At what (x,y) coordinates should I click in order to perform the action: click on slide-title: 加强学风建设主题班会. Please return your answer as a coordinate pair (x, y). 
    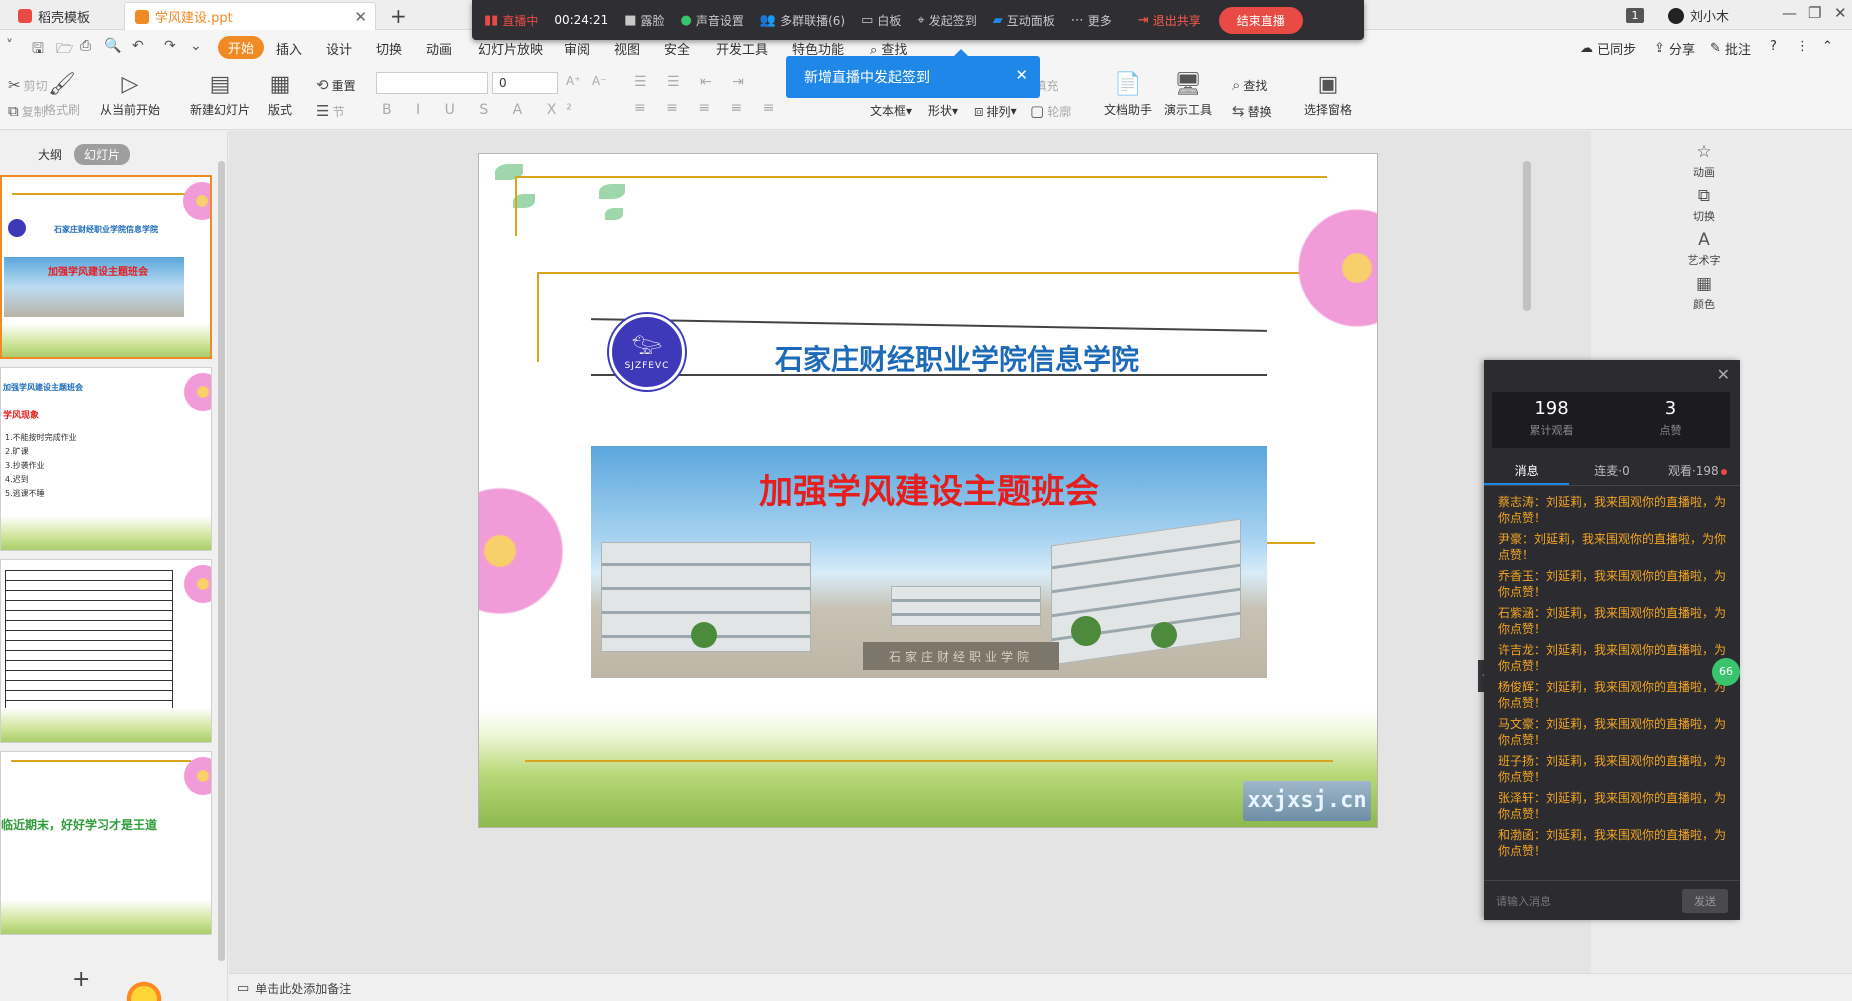
    Looking at the image, I should click on (929, 488).